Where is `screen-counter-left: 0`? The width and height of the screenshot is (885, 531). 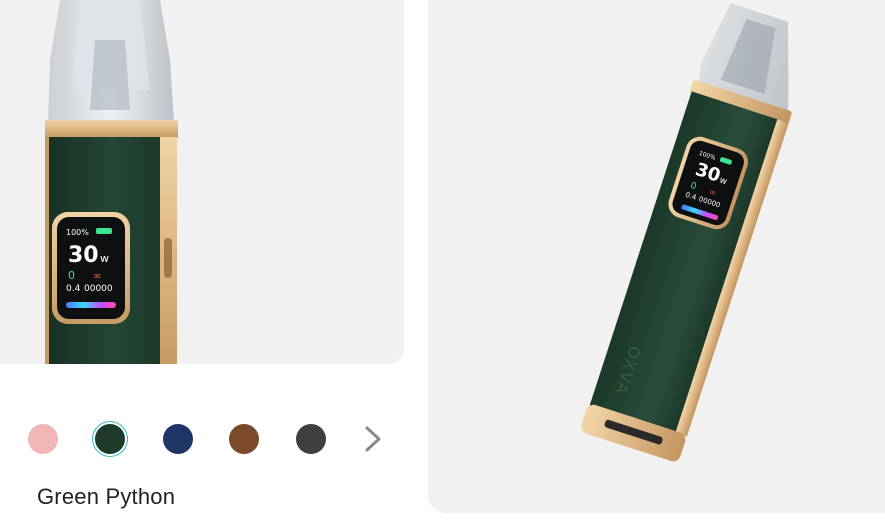
screen-counter-left: 0 is located at coordinates (71, 275).